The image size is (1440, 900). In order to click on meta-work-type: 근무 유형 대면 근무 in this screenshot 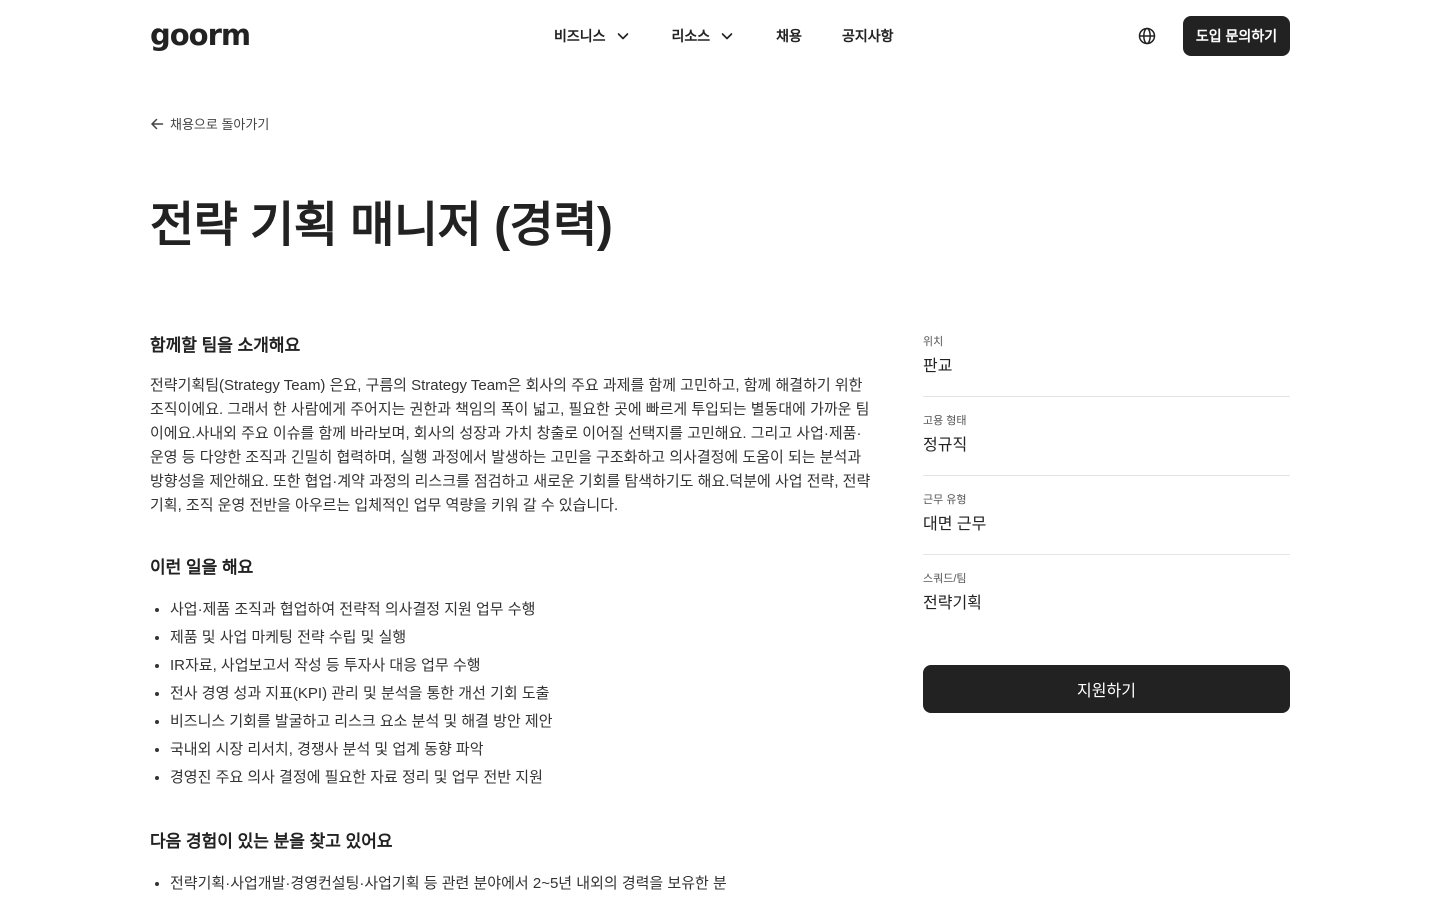, I will do `click(1106, 515)`.